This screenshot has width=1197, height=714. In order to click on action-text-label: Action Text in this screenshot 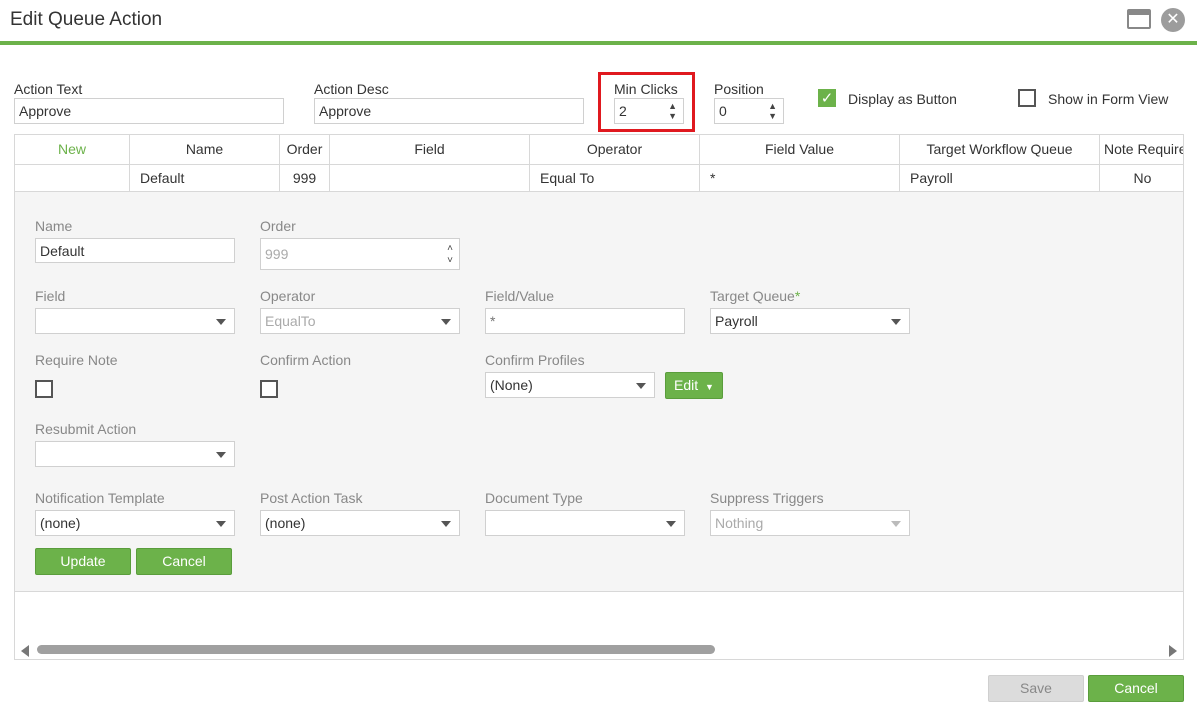, I will do `click(48, 89)`.